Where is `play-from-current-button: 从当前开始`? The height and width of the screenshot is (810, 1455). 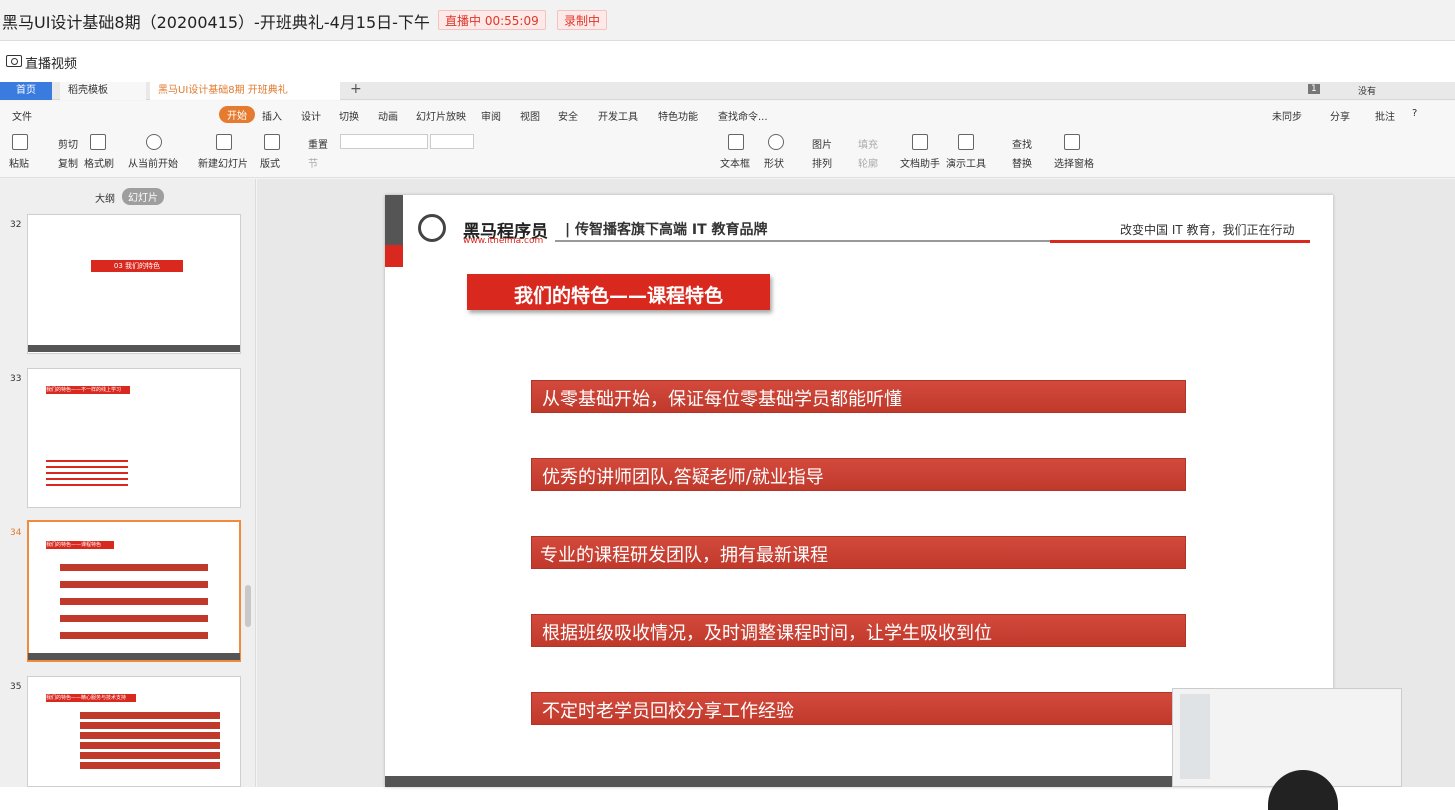 play-from-current-button: 从当前开始 is located at coordinates (153, 162).